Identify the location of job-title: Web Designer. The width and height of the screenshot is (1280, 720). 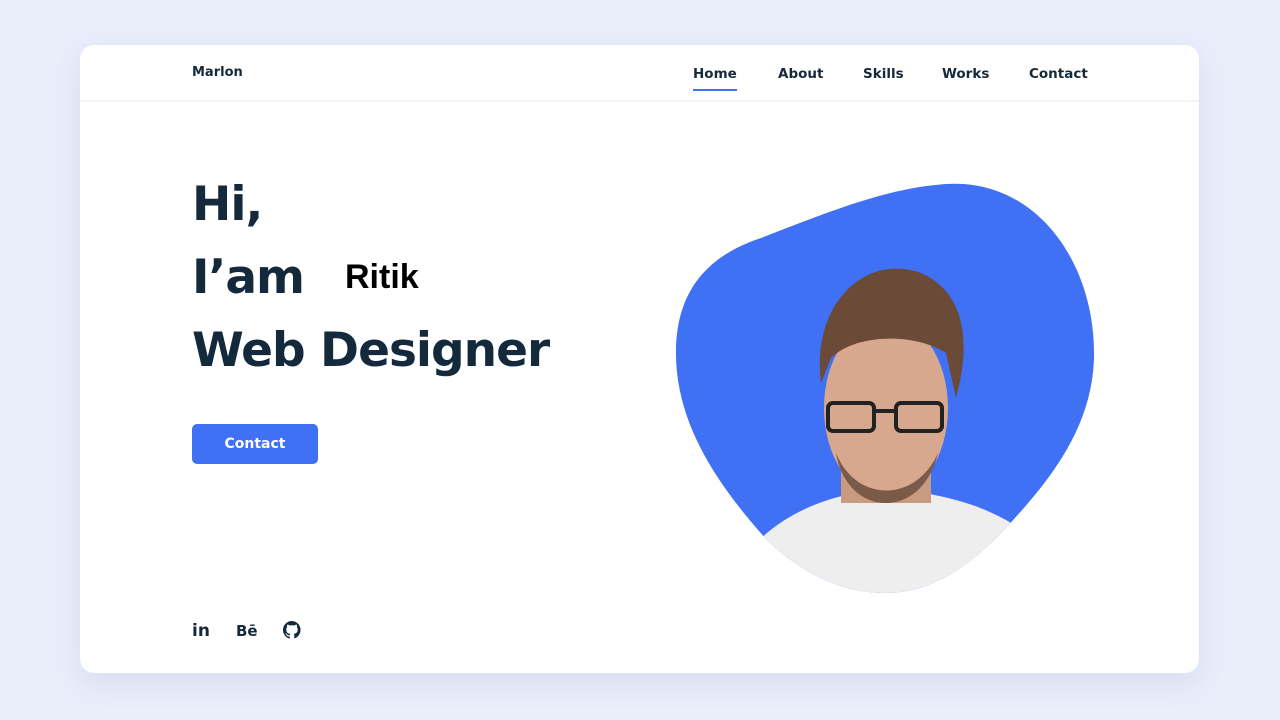
(371, 350).